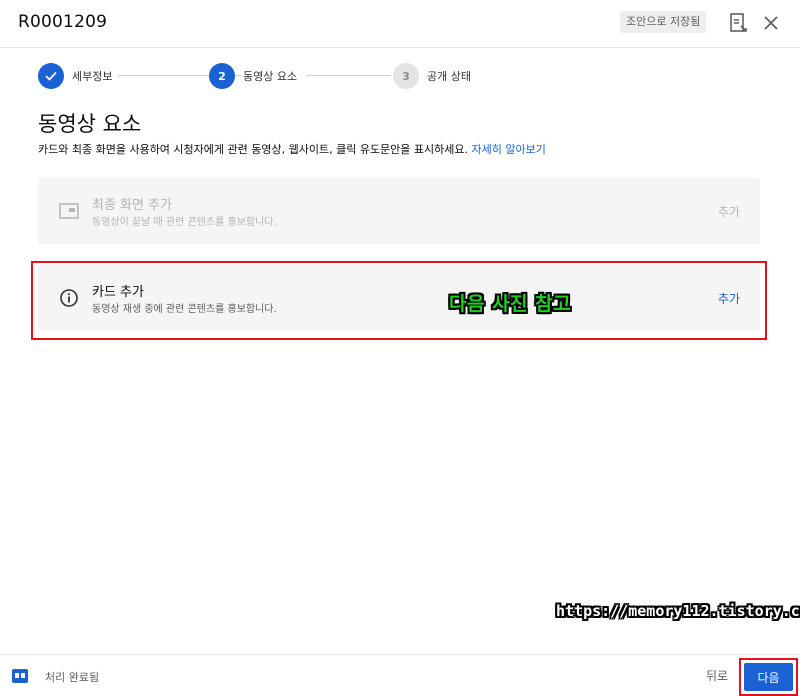 The width and height of the screenshot is (800, 696). What do you see at coordinates (69, 211) in the screenshot?
I see `end-screen-icon` at bounding box center [69, 211].